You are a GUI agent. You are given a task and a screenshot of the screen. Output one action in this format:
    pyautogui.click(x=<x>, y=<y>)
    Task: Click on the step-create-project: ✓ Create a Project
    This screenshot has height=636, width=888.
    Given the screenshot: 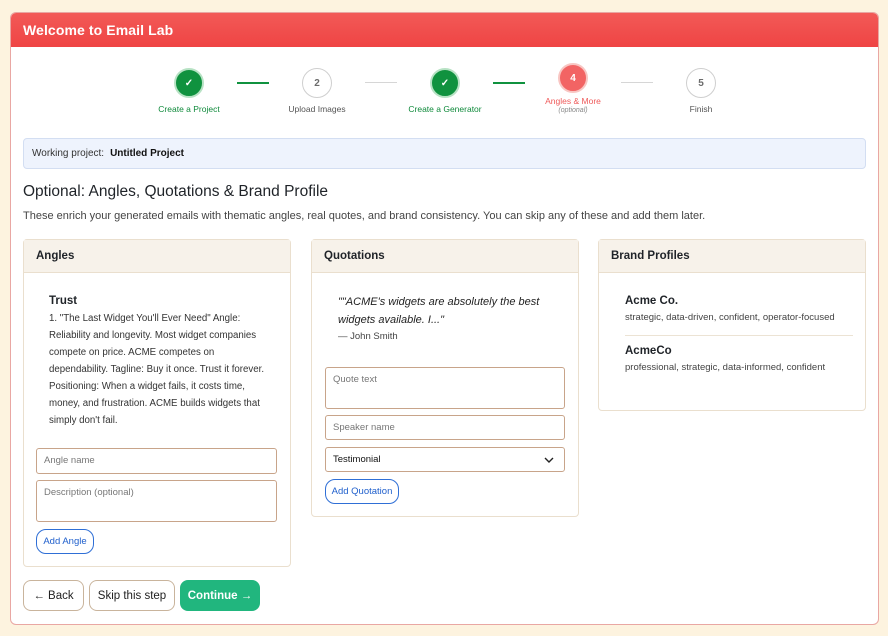 What is the action you would take?
    pyautogui.click(x=189, y=89)
    